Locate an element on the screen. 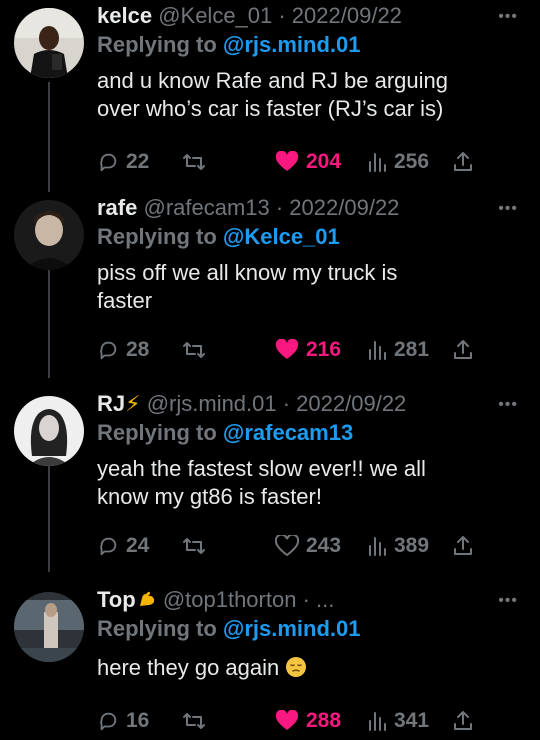 The height and width of the screenshot is (740, 540). handle-date: @rafecam13 · 2022/09/22 is located at coordinates (271, 207).